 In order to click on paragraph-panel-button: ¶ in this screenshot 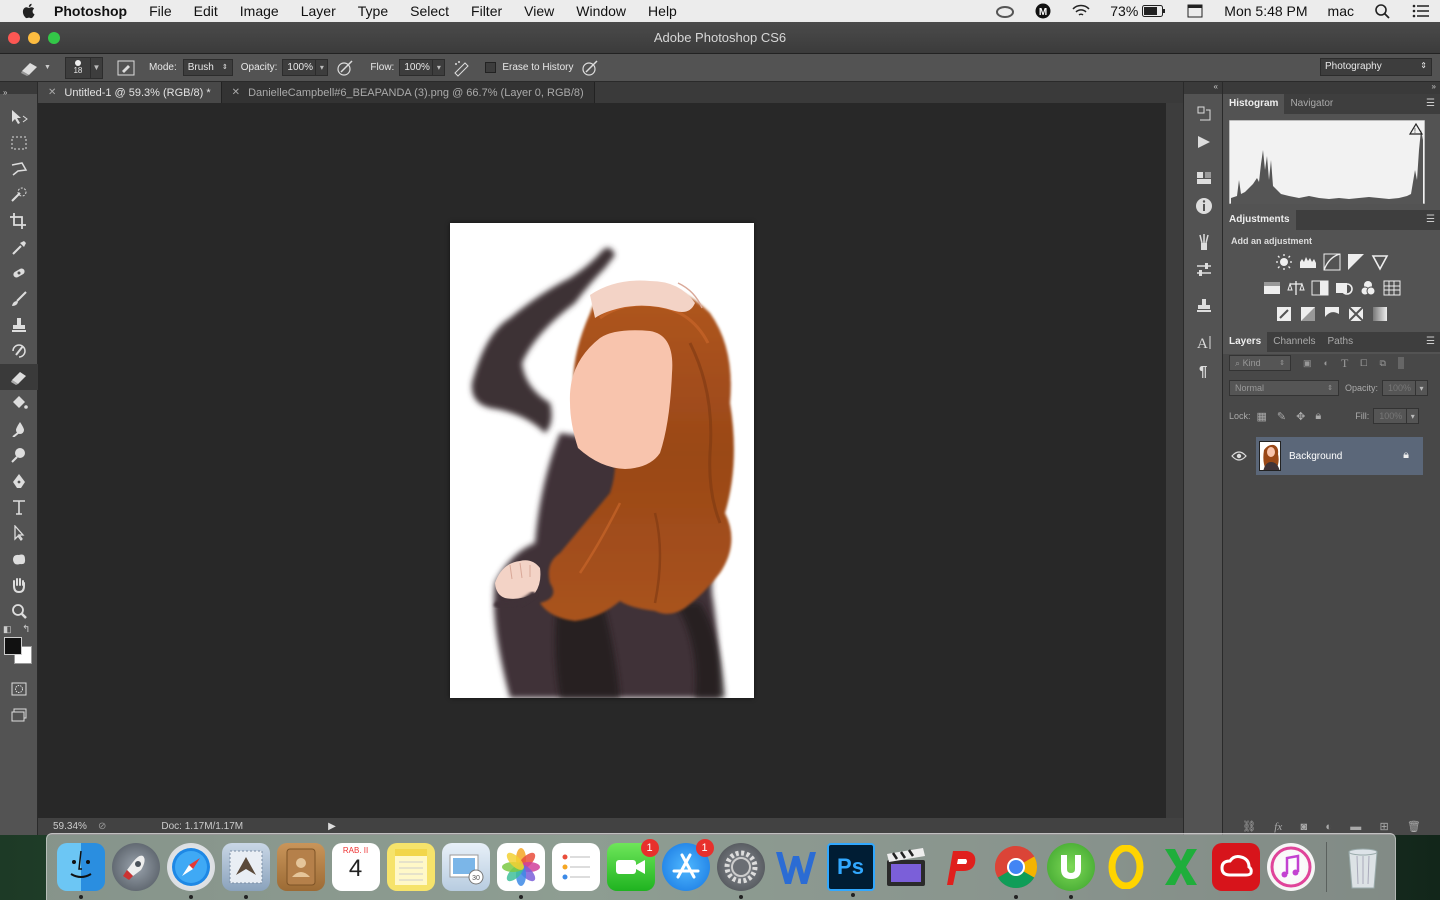, I will do `click(1204, 370)`.